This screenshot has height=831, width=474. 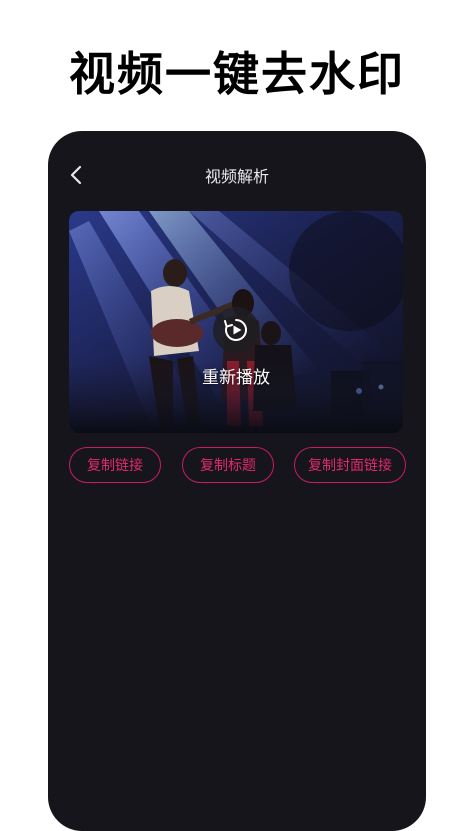 What do you see at coordinates (236, 375) in the screenshot?
I see `replay-label: 重新播放` at bounding box center [236, 375].